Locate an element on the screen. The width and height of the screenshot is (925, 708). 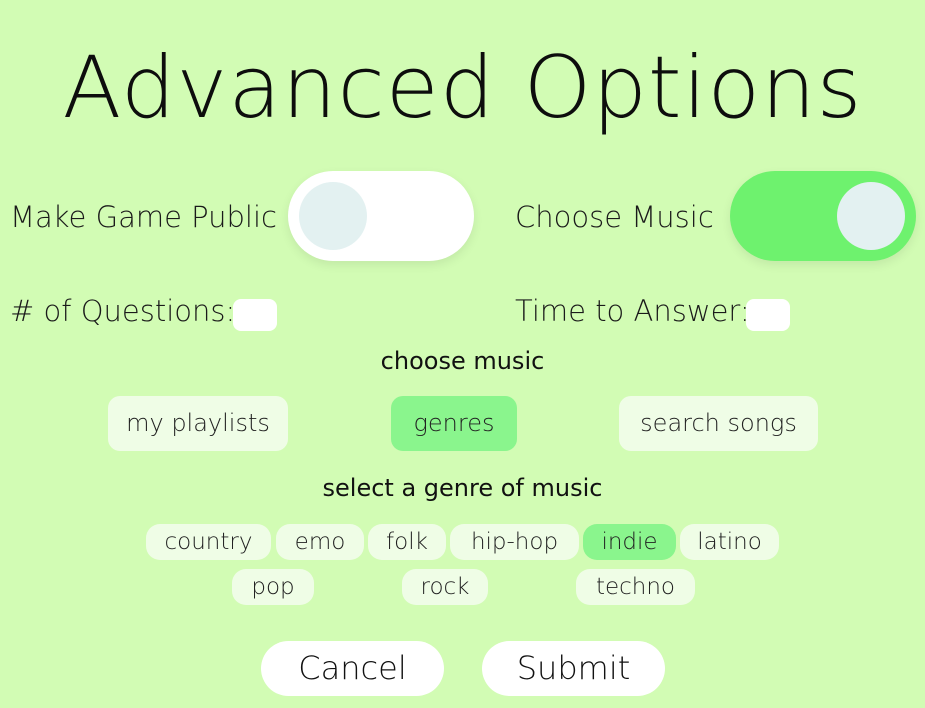
cancel-button: Cancel is located at coordinates (352, 668).